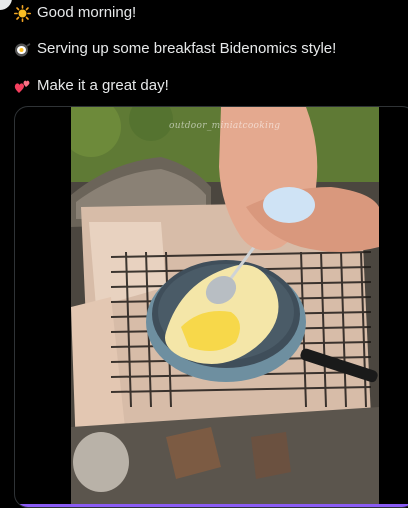 The image size is (408, 508). I want to click on sun-emoji, so click(22, 13).